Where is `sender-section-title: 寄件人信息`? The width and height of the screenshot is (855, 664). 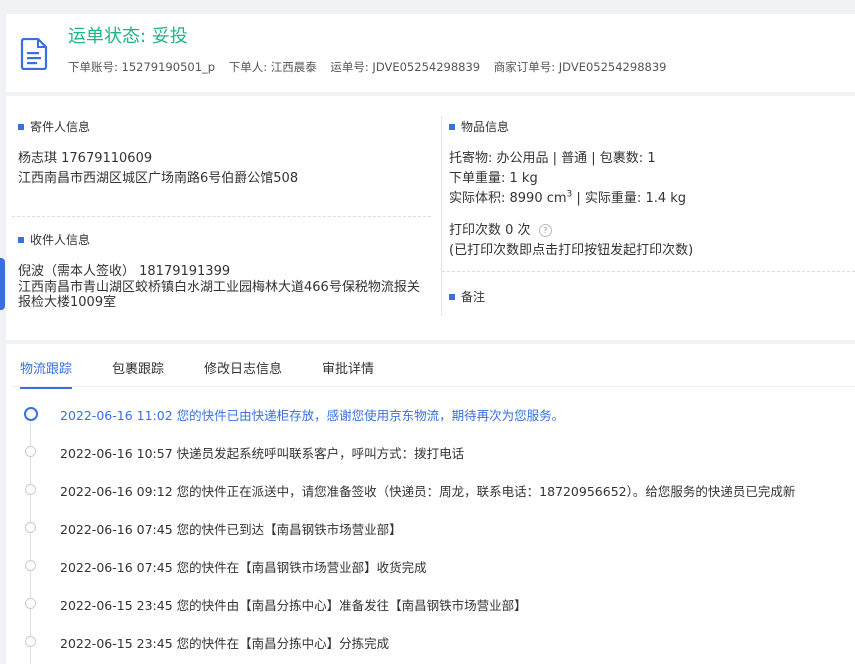 sender-section-title: 寄件人信息 is located at coordinates (54, 126).